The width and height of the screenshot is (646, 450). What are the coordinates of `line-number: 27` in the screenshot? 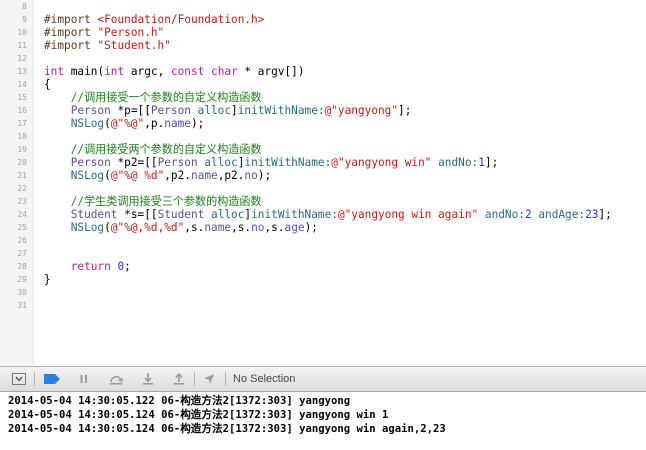 It's located at (22, 253).